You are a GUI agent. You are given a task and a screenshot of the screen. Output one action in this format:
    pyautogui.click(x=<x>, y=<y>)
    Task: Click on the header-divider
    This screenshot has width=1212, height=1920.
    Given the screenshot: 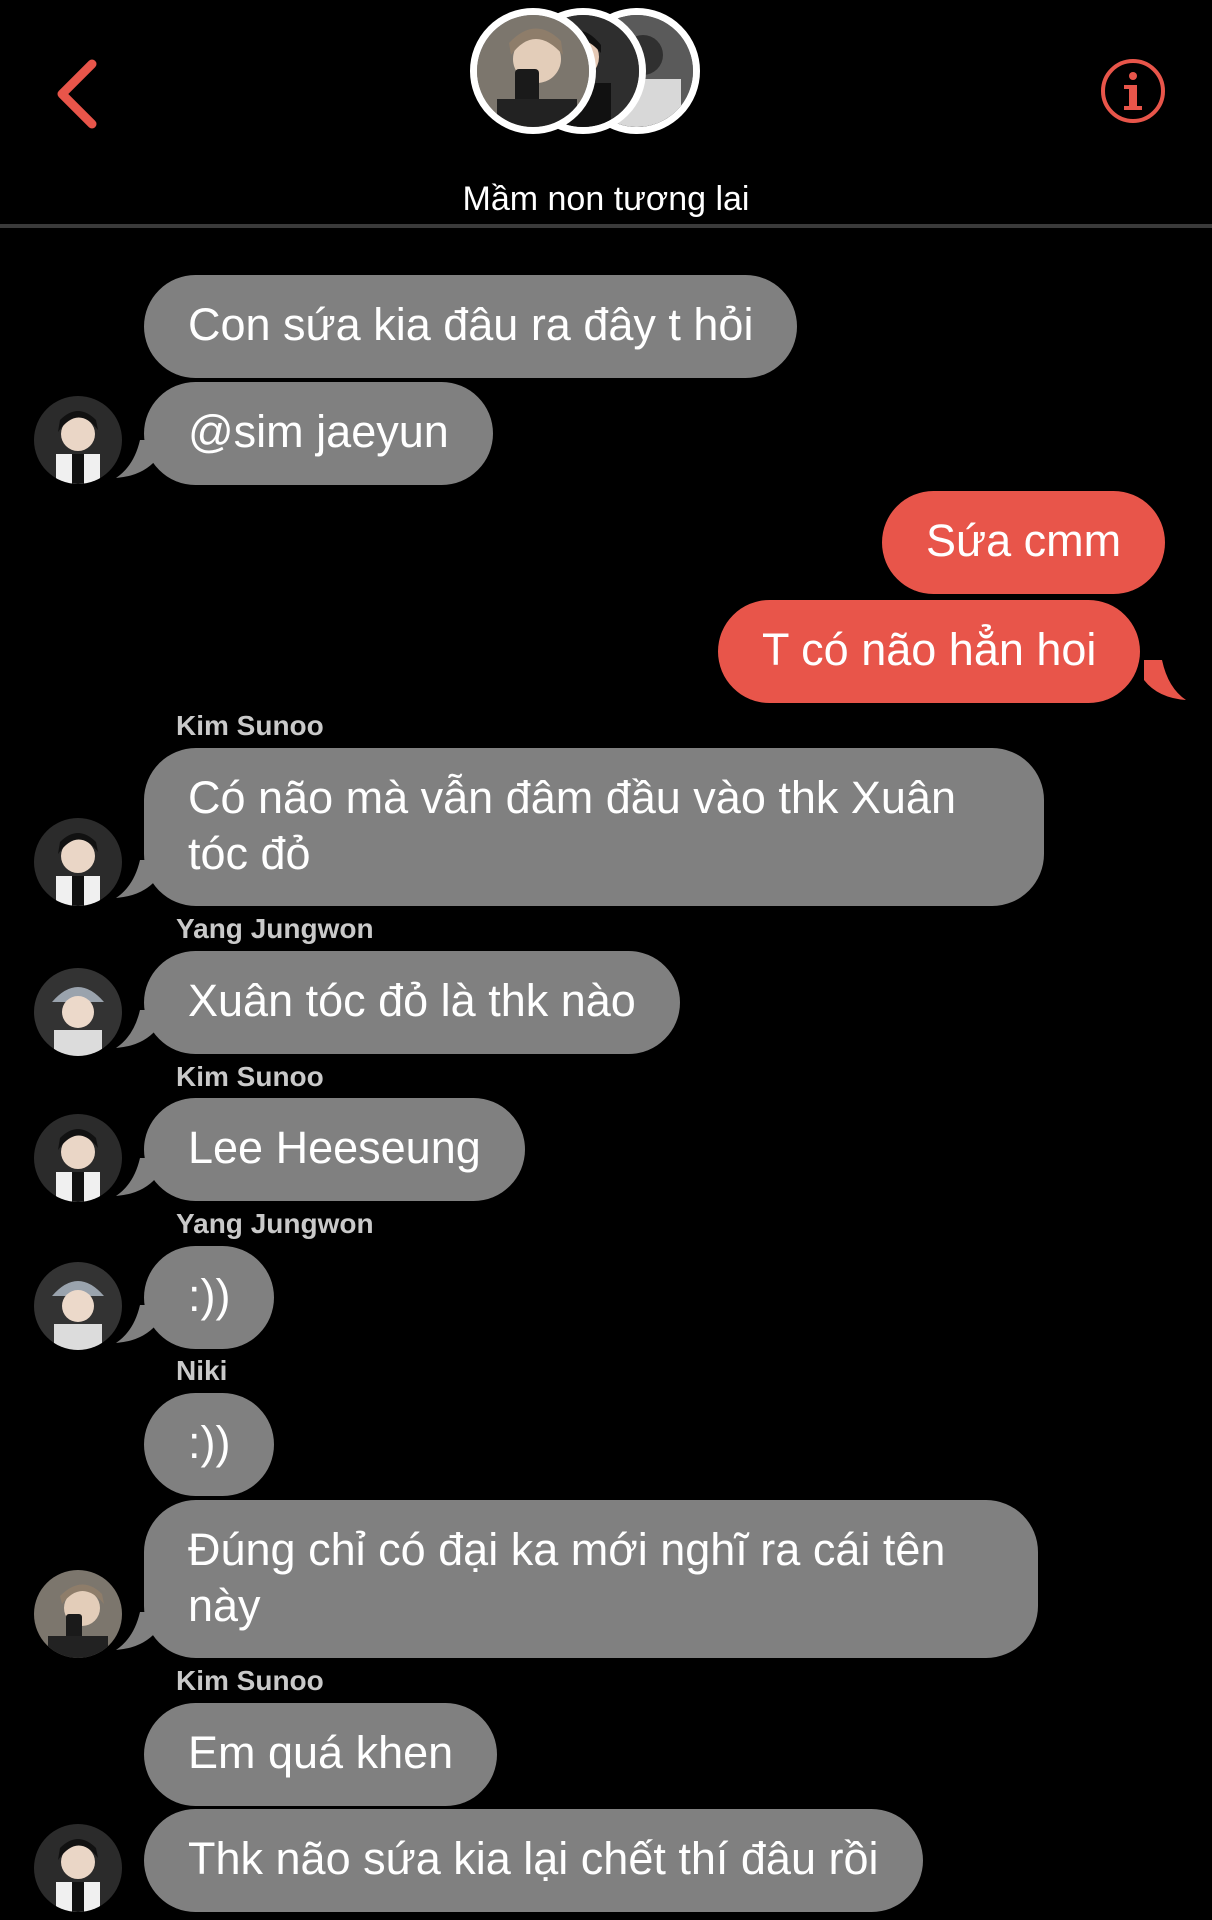 What is the action you would take?
    pyautogui.click(x=606, y=226)
    